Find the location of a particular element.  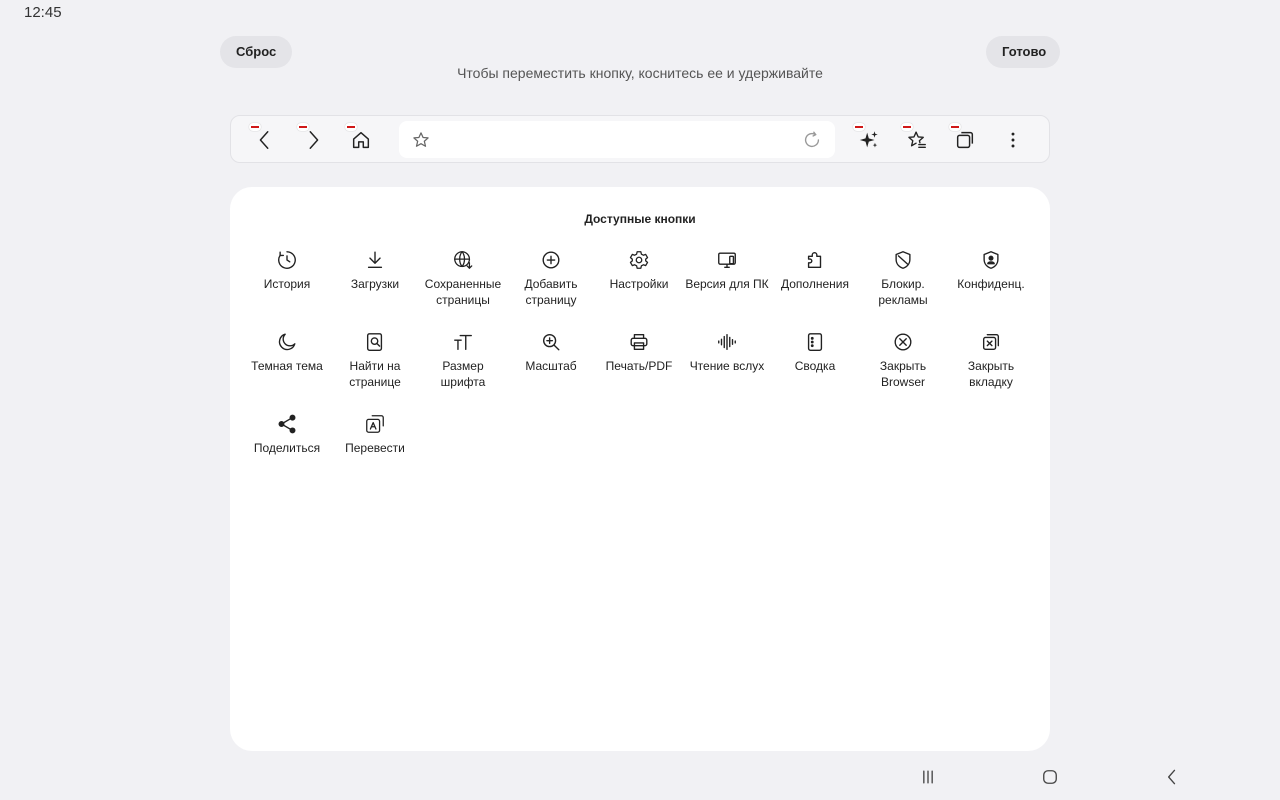

button-print: Печать/PDF is located at coordinates (639, 372).